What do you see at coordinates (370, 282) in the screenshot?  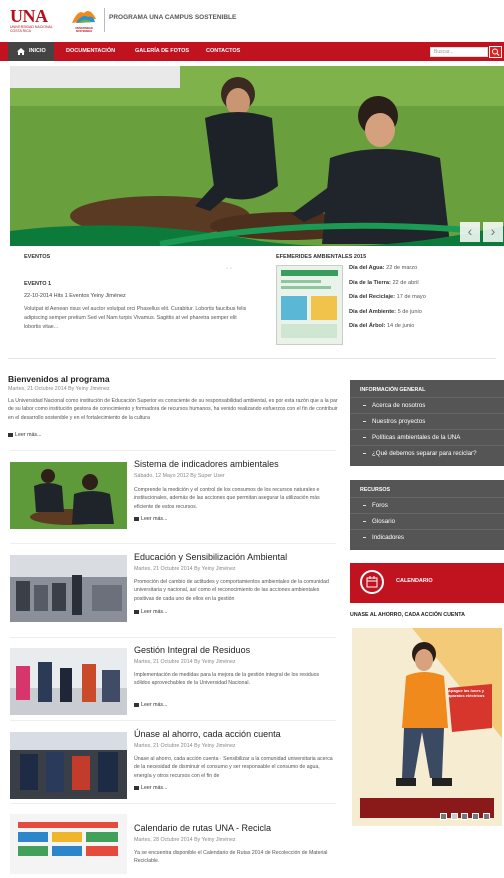 I see `efemeride-name: Día de la Tierra:` at bounding box center [370, 282].